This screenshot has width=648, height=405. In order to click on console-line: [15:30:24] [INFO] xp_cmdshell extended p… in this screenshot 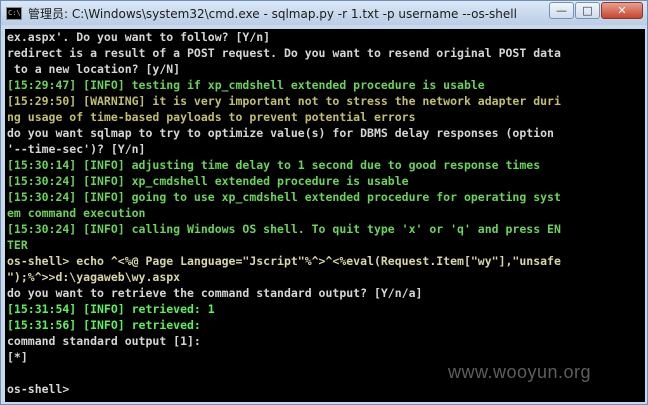, I will do `click(208, 181)`.